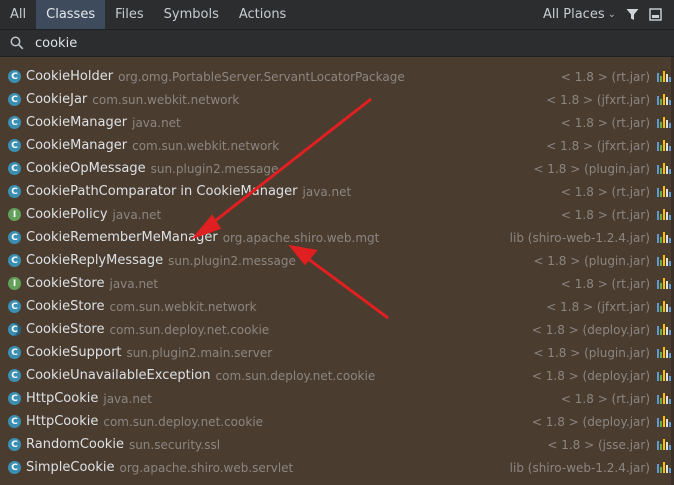 This screenshot has height=485, width=674. What do you see at coordinates (95, 260) in the screenshot?
I see `class-name: CookieReplyMessage` at bounding box center [95, 260].